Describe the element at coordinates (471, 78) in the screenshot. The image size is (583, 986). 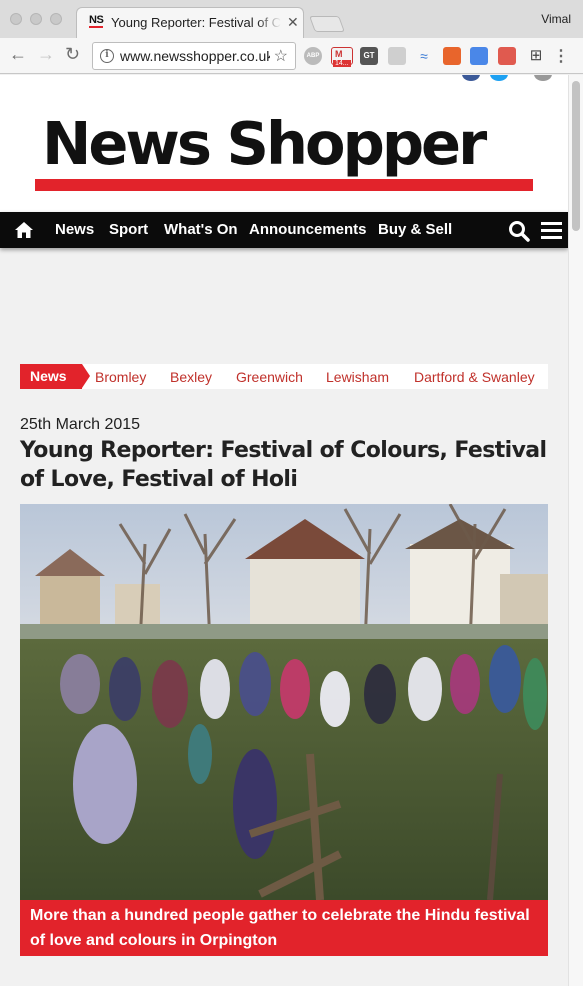
I see `facebook-icon` at that location.